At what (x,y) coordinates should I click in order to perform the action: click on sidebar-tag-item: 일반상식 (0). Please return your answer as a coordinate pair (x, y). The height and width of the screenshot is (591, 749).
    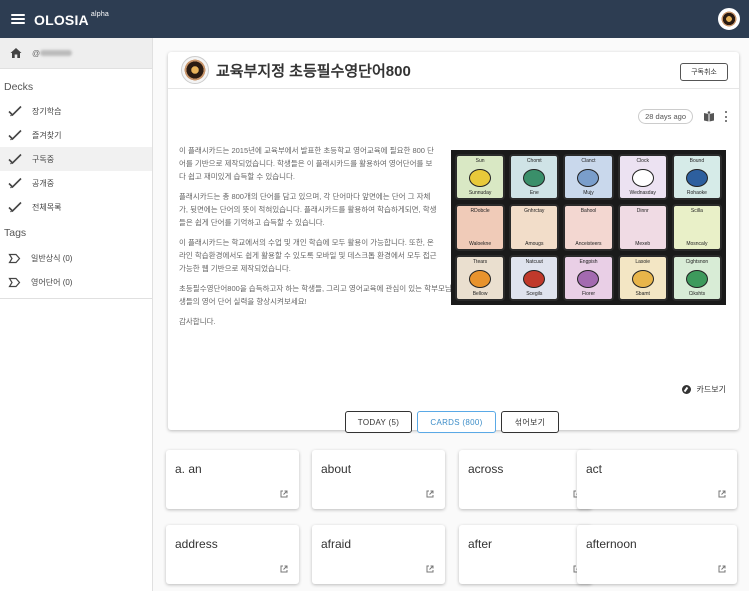
    Looking at the image, I should click on (76, 258).